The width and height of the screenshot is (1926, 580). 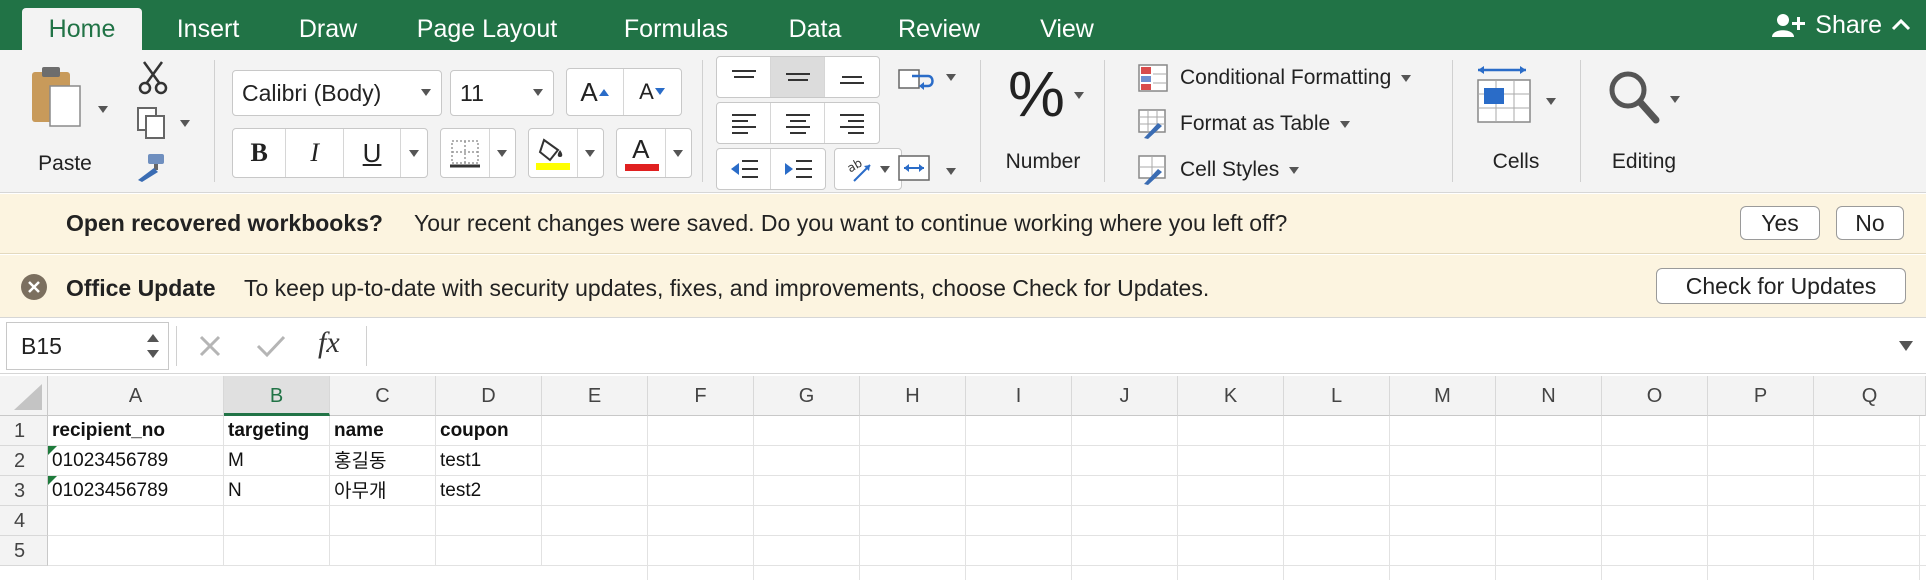 I want to click on number-format-button: % Number, so click(x=1043, y=120).